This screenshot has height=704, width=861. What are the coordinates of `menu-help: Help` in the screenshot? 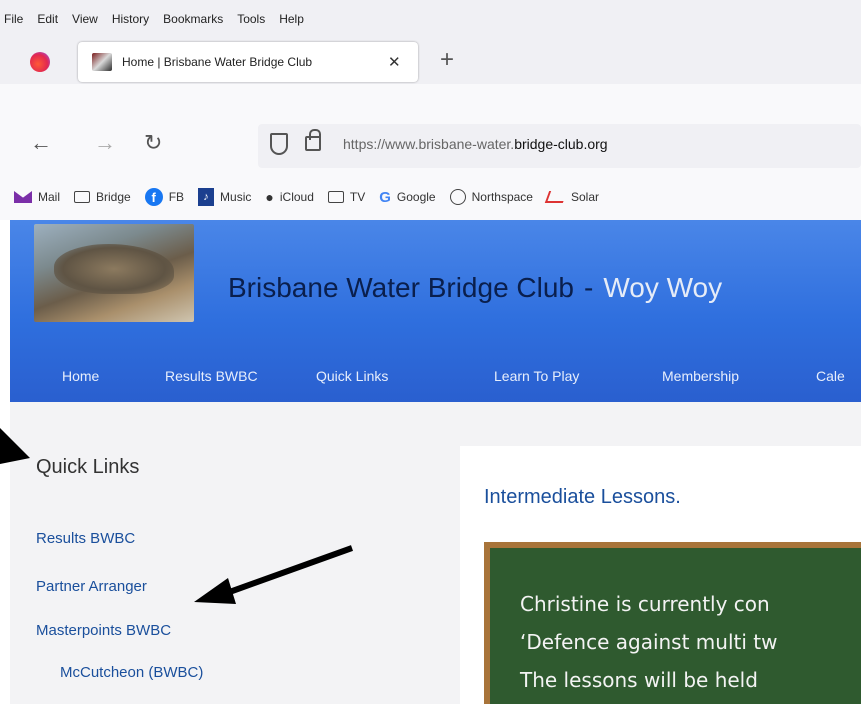 It's located at (291, 19).